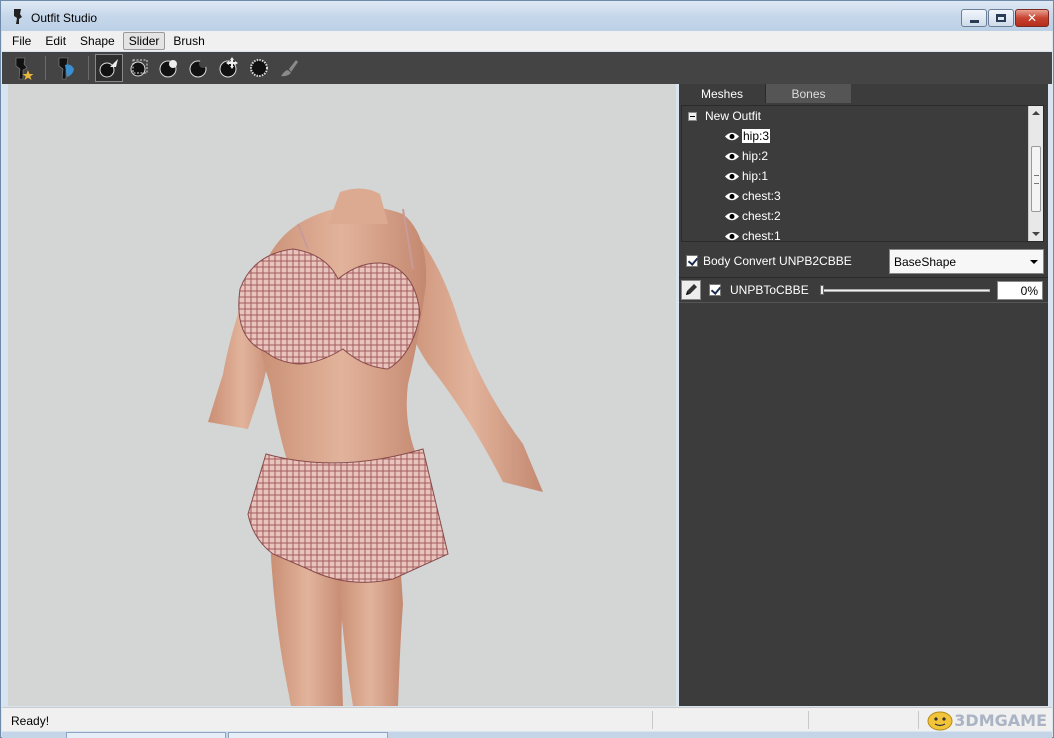 This screenshot has height=738, width=1054. What do you see at coordinates (64, 18) in the screenshot?
I see `window-title: Outfit Studio` at bounding box center [64, 18].